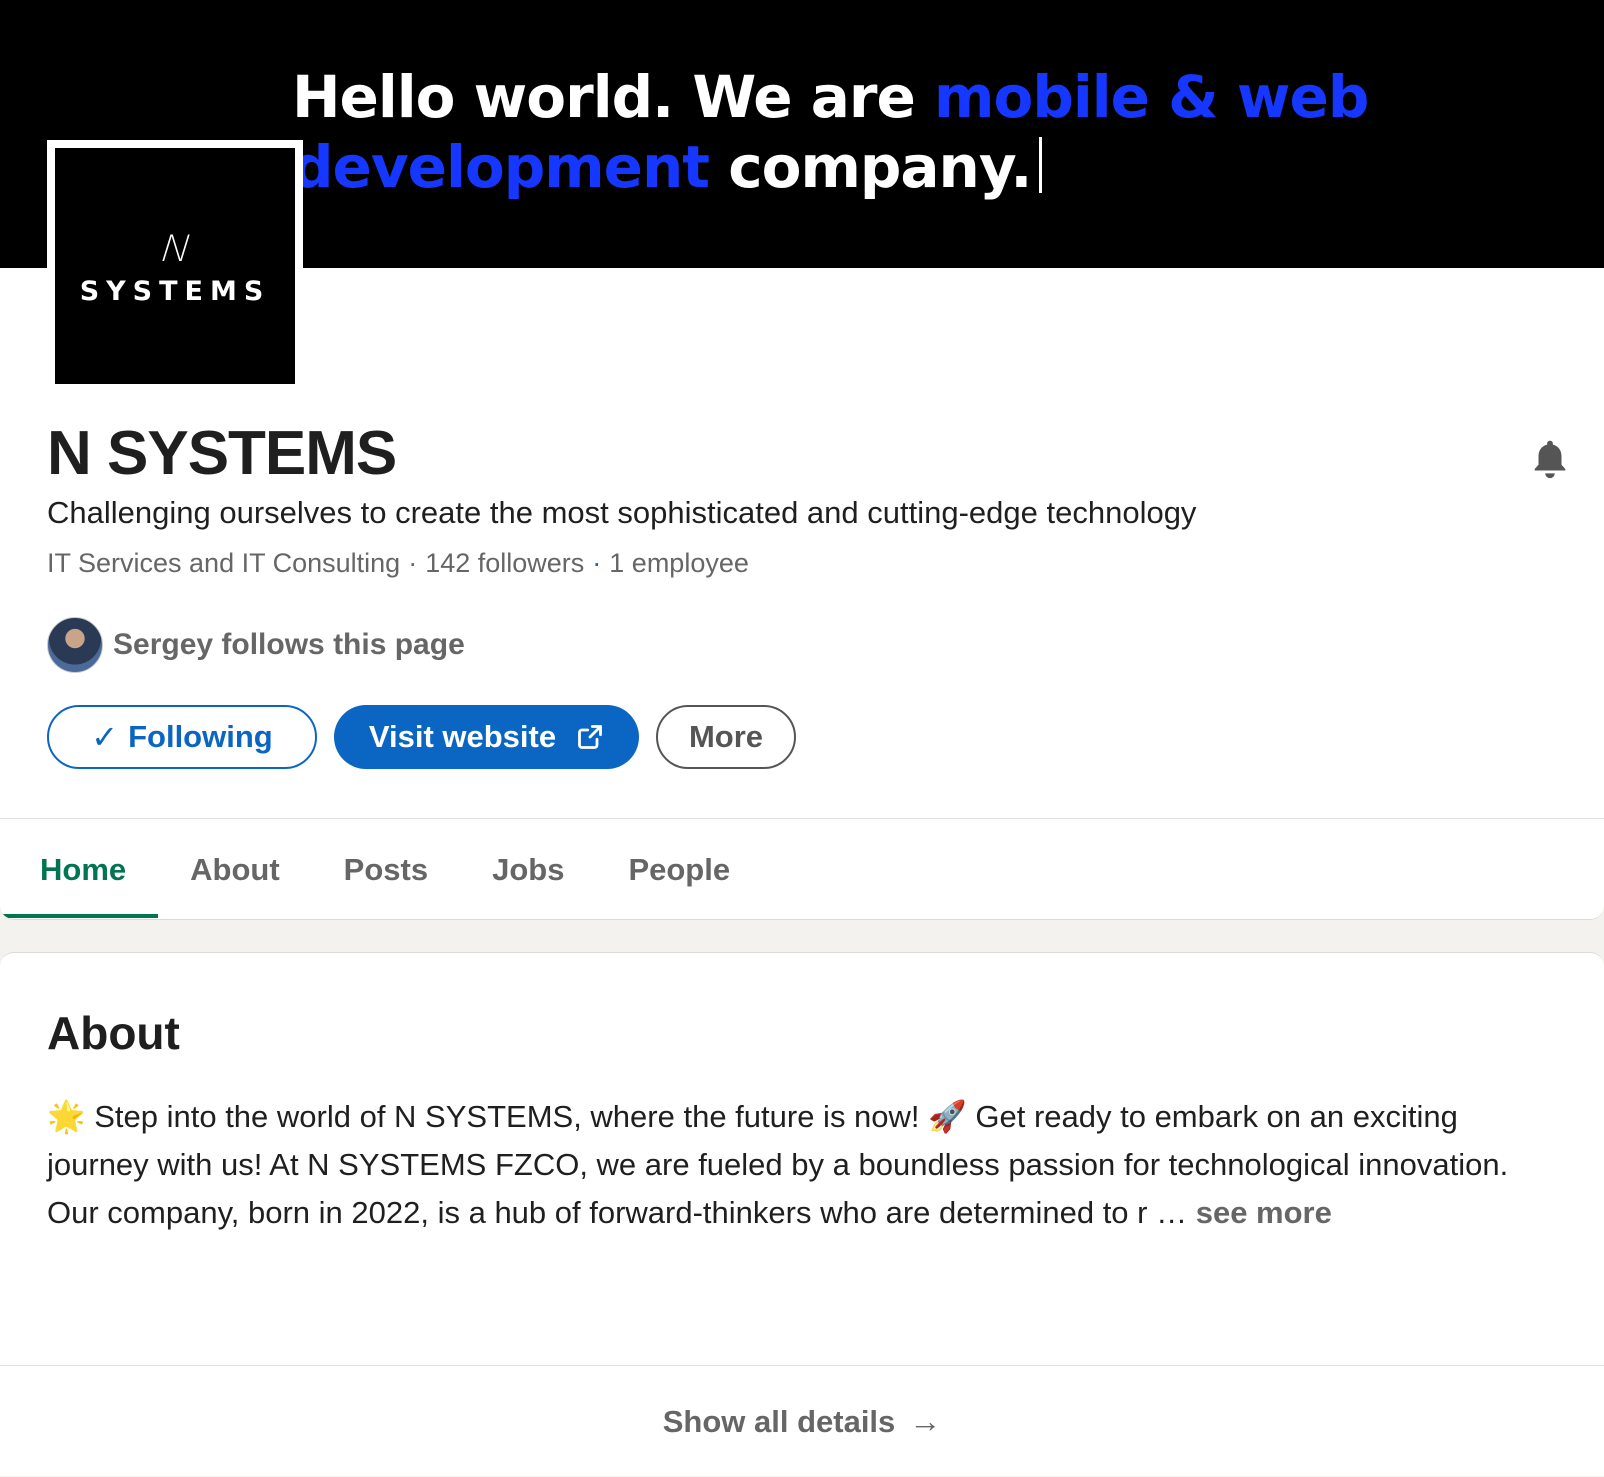 Image resolution: width=1604 pixels, height=1477 pixels. I want to click on company-logo: /\/ SYSTEMS, so click(175, 266).